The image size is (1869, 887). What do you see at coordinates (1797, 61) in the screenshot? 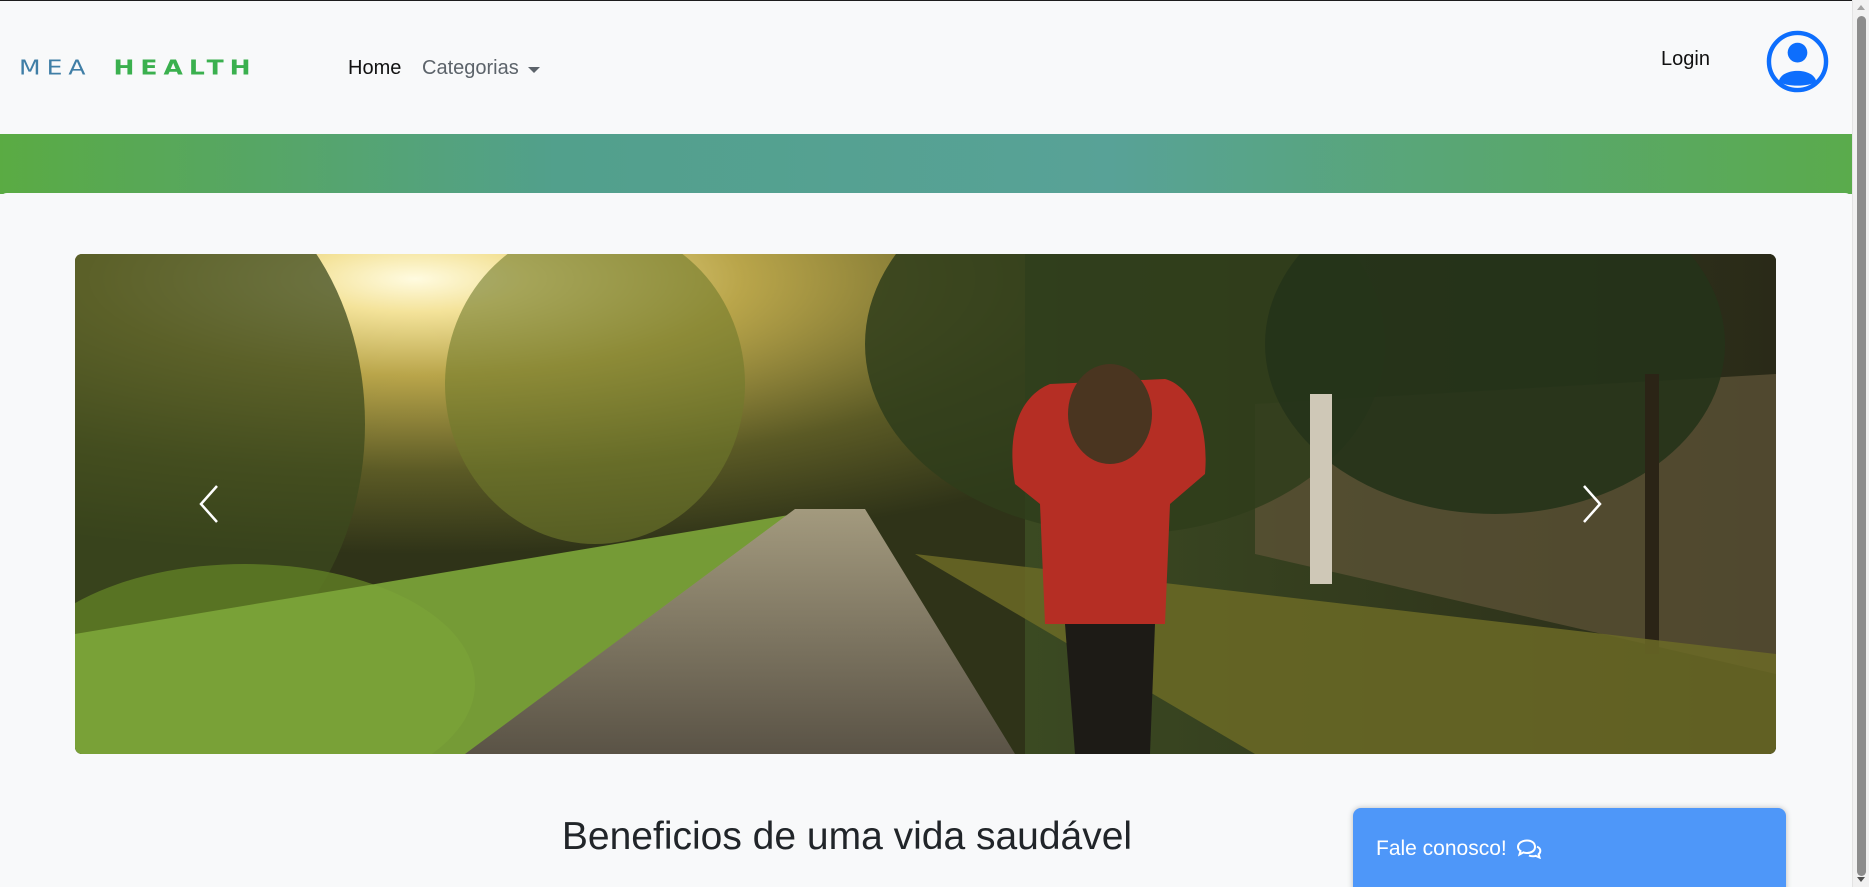
I see `user-circle-icon` at bounding box center [1797, 61].